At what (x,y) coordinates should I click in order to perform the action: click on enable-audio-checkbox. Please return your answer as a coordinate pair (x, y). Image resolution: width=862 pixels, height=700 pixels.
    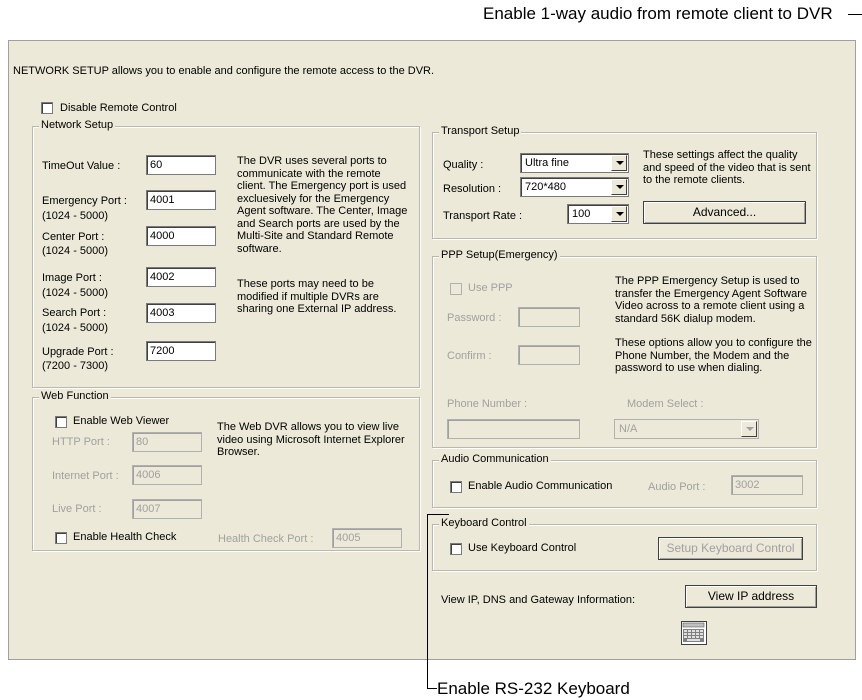
    Looking at the image, I should click on (456, 487).